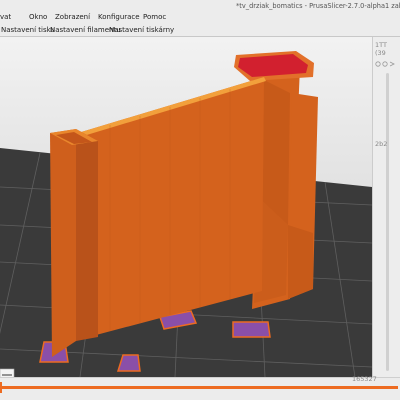  Describe the element at coordinates (72, 17) in the screenshot. I see `menu-item-zobrazeni: Zobrazení` at that location.